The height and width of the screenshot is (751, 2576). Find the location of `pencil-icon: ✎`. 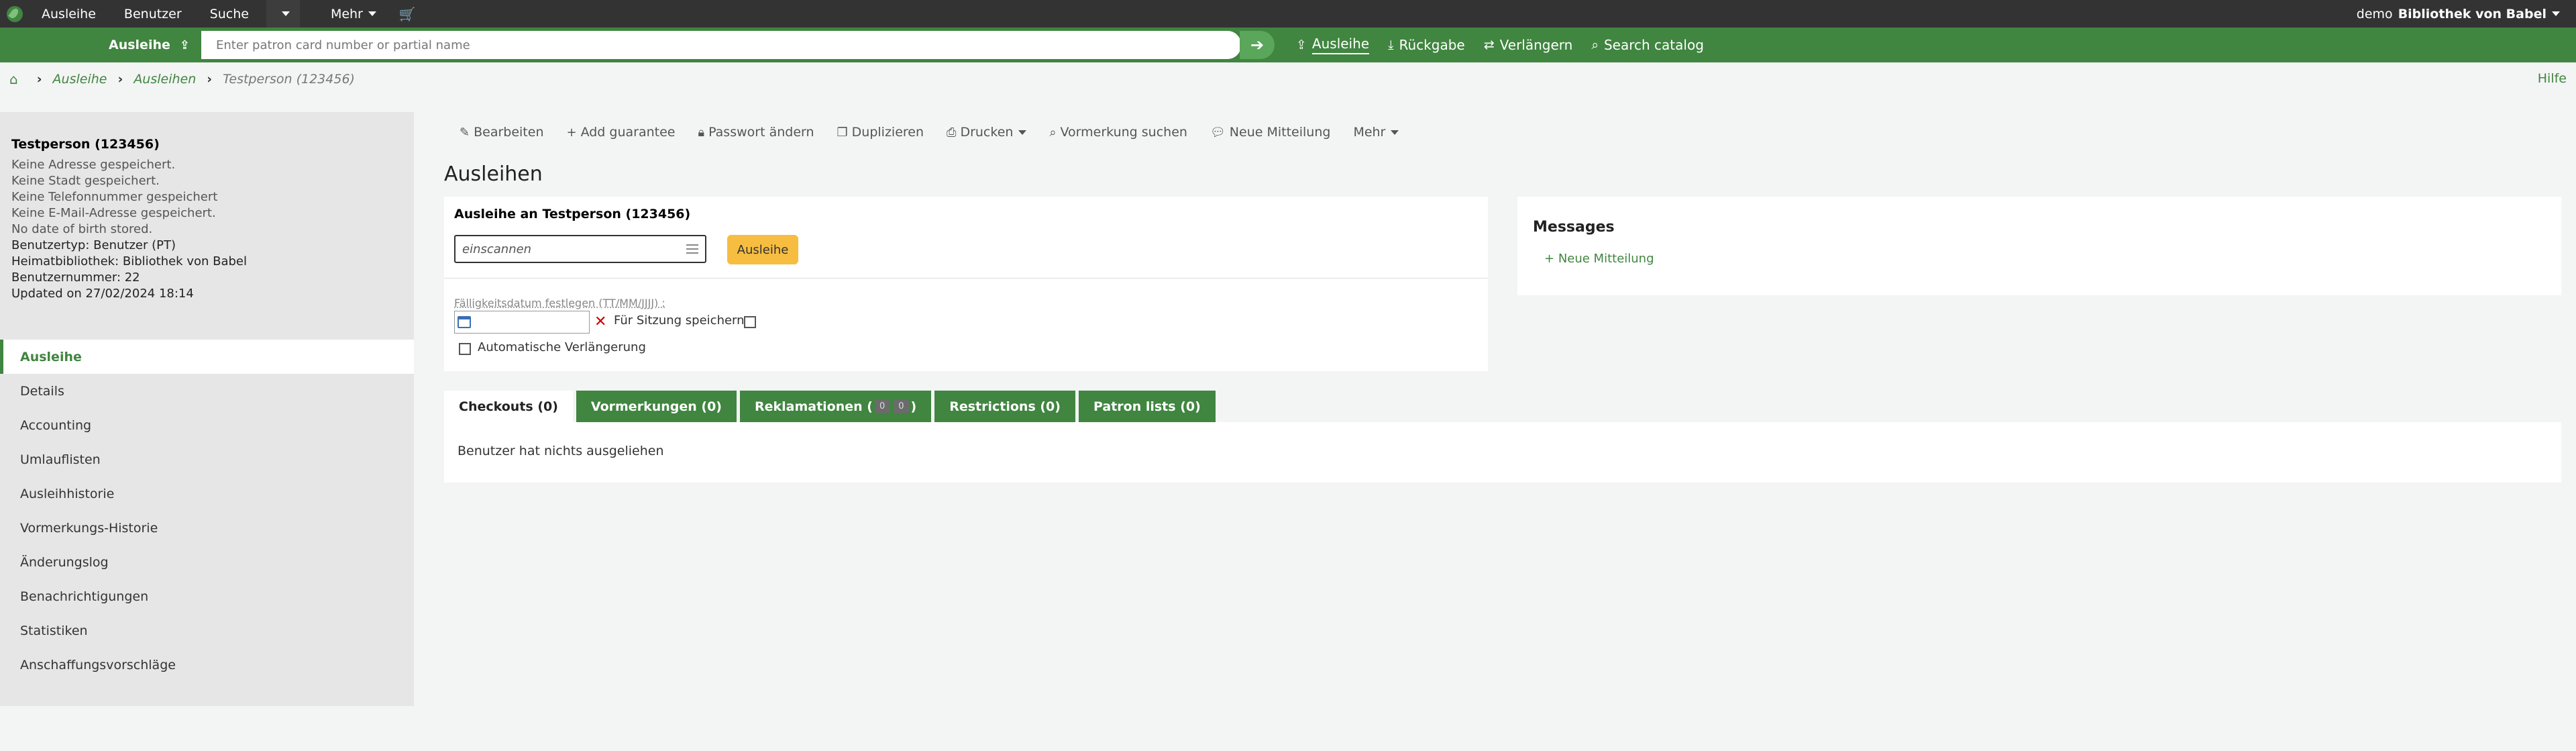

pencil-icon: ✎ is located at coordinates (465, 132).